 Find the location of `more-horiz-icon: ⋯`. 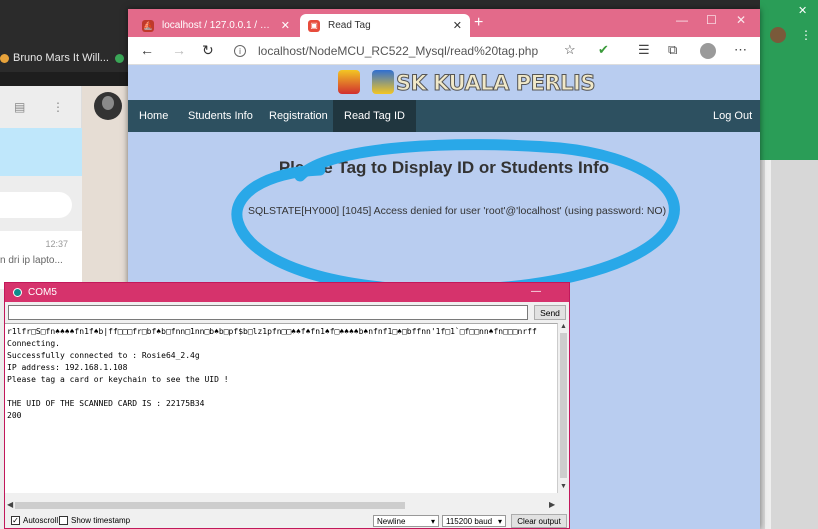

more-horiz-icon: ⋯ is located at coordinates (740, 50).